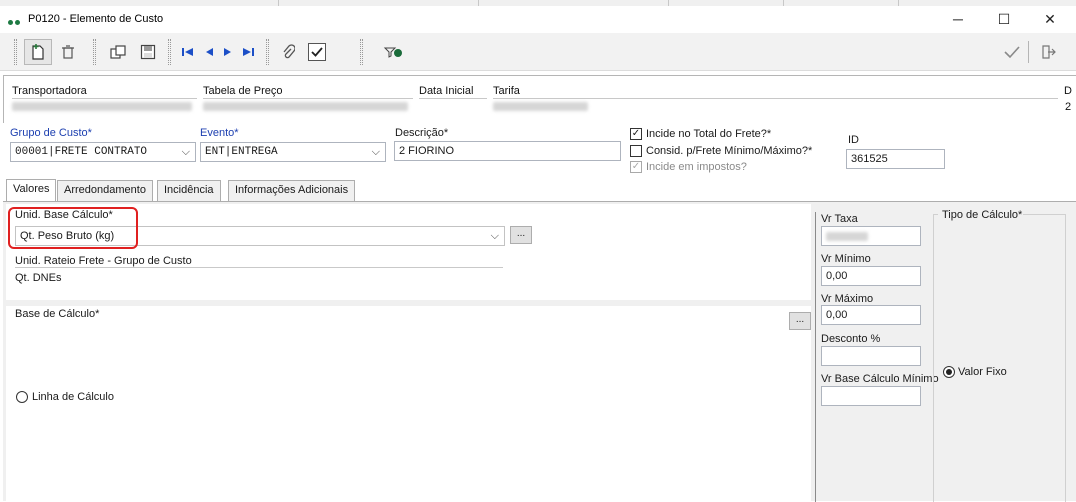 Image resolution: width=1076 pixels, height=502 pixels. Describe the element at coordinates (729, 151) in the screenshot. I see `consid-frete-label: Consid. p/Frete Mínimo/Máximo?*` at that location.